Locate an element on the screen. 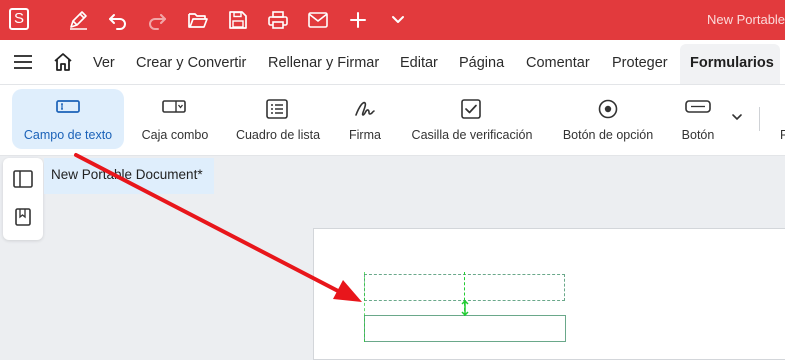 The image size is (785, 360). menu-item-formularios: Formularios is located at coordinates (732, 63).